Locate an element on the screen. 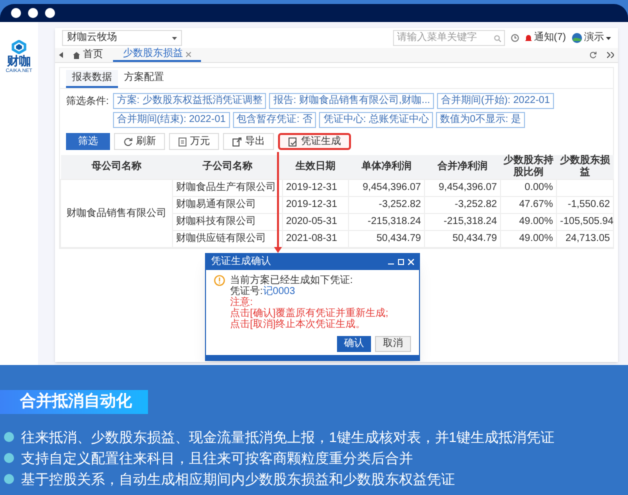 The height and width of the screenshot is (495, 628). dialog-note: 注意: is located at coordinates (242, 302).